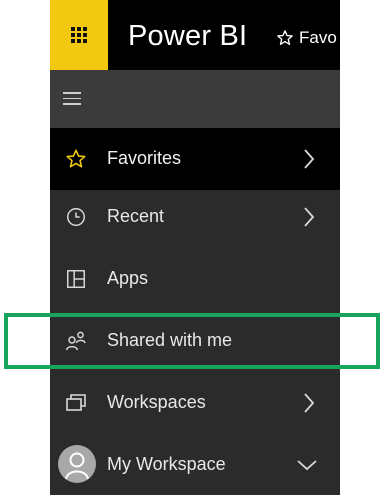  Describe the element at coordinates (76, 403) in the screenshot. I see `workspaces-icon` at that location.